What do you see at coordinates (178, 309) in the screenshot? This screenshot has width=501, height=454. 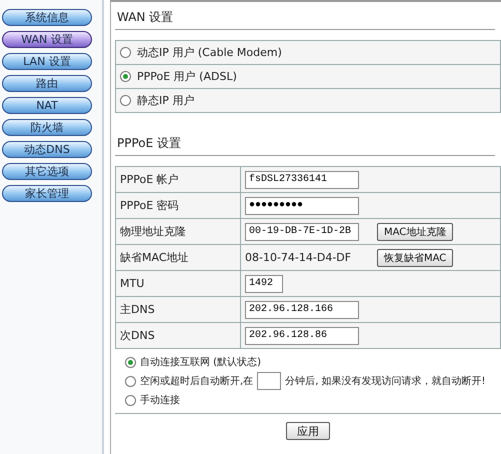 I see `field-label: 主DNS` at bounding box center [178, 309].